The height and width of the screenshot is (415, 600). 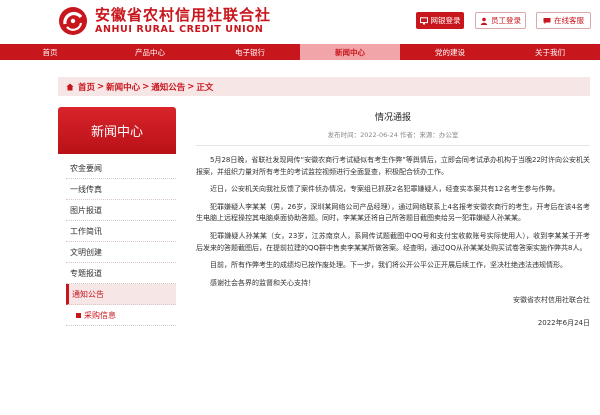 I want to click on article-meta: 发布时间：2022-06-24 作者：来源：办公室, so click(x=393, y=135).